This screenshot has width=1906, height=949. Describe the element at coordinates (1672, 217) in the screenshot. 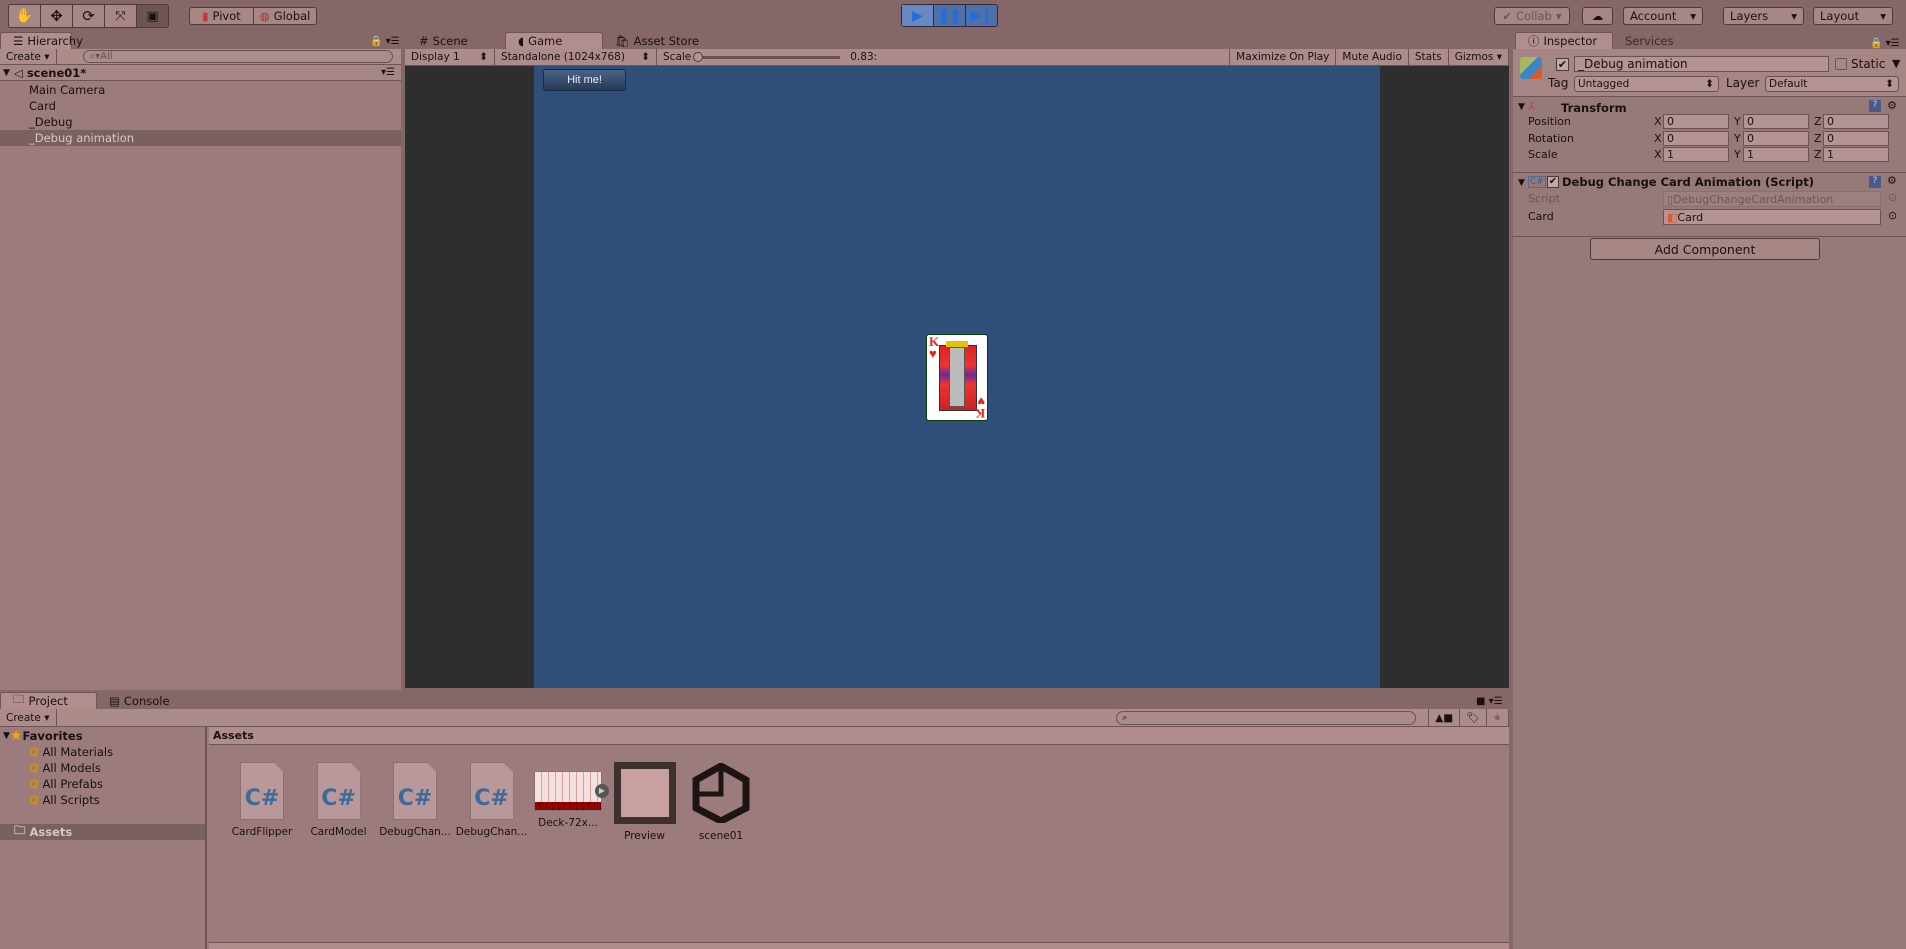

I see `gameobject-cube-icon: ◧` at that location.